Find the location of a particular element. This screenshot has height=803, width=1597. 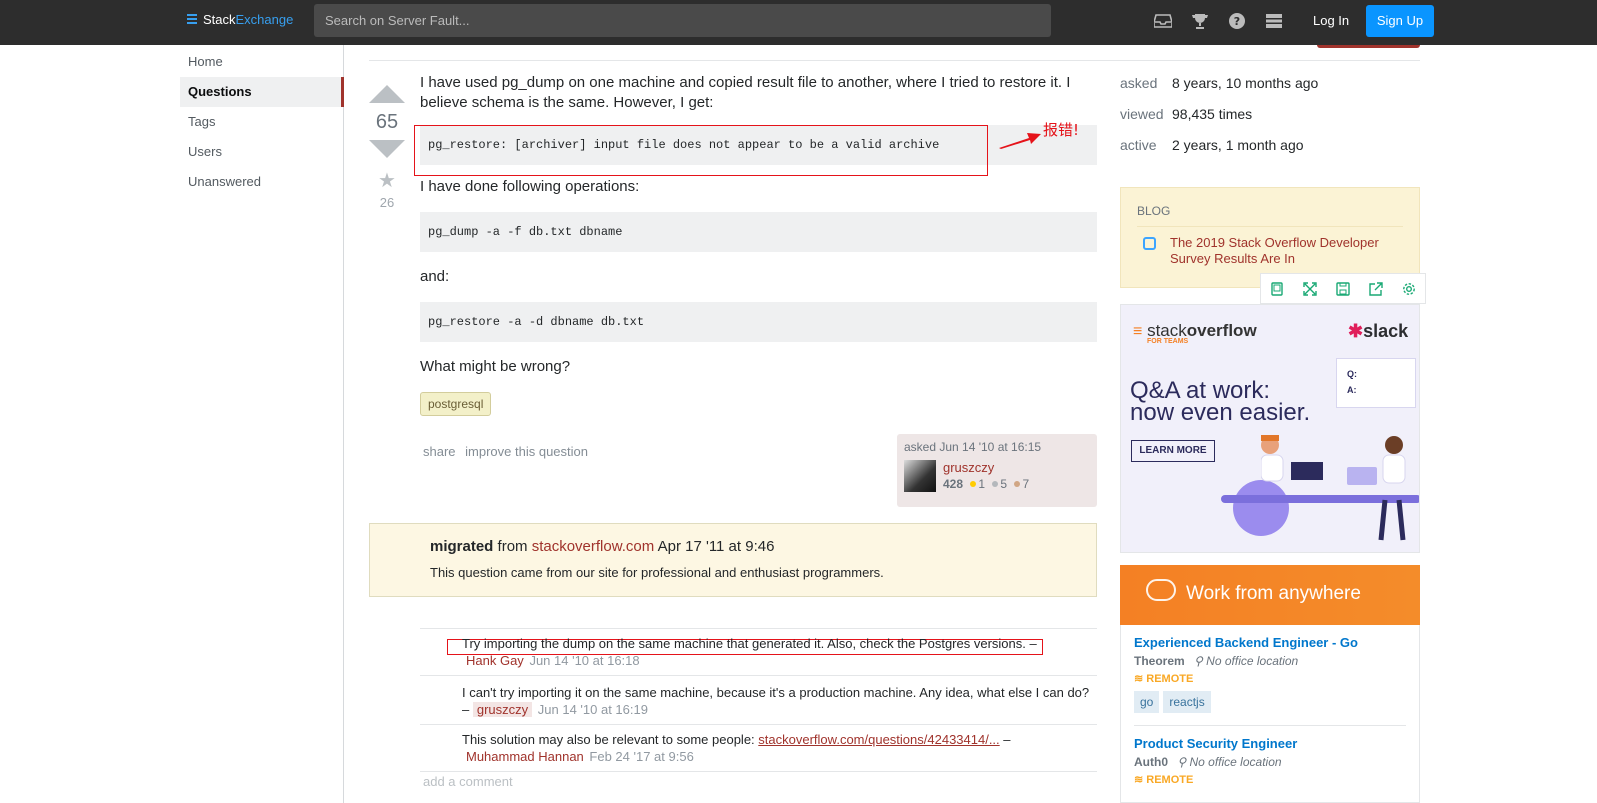

tablet-icon is located at coordinates (1277, 288).